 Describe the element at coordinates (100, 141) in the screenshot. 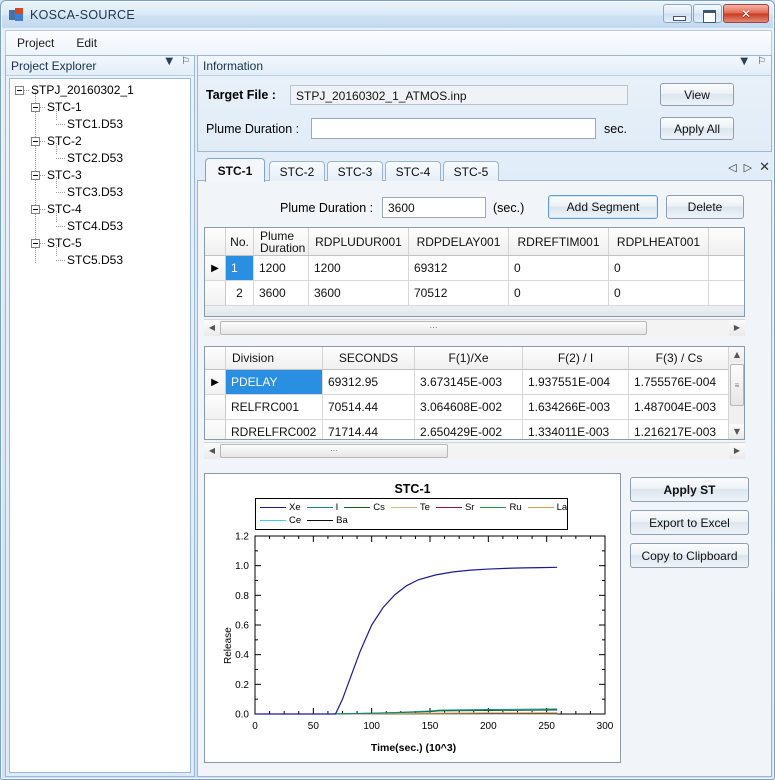

I see `tree-item-stc: STC-2` at that location.